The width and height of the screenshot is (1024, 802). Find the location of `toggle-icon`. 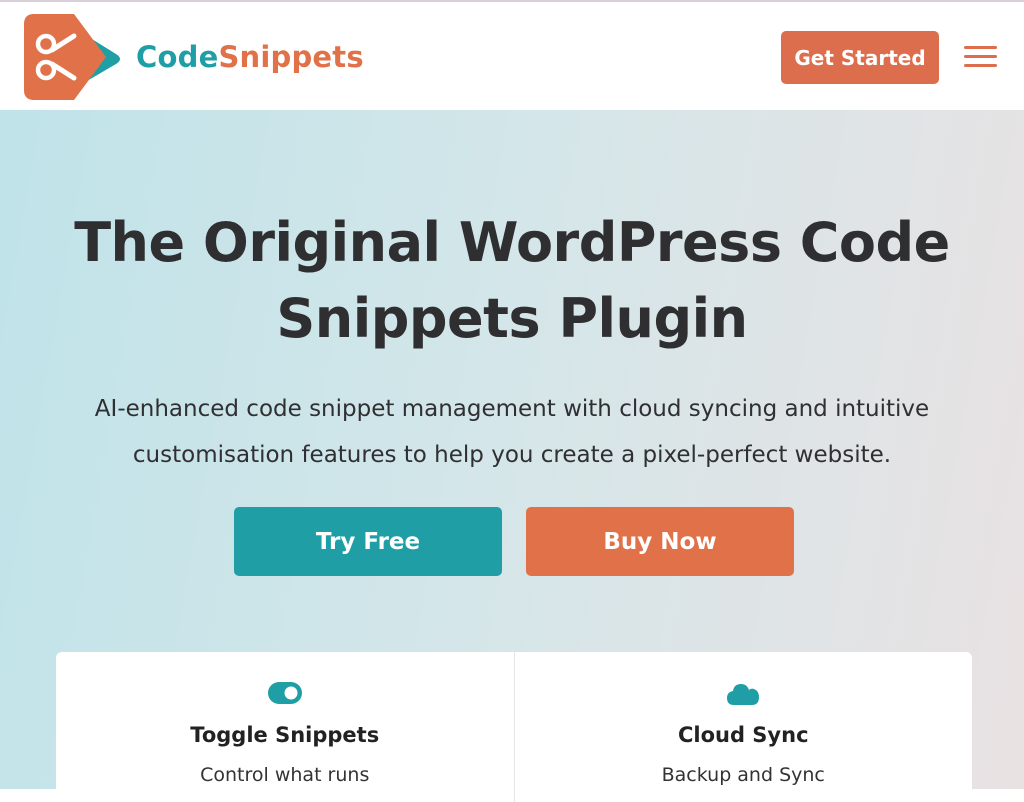

toggle-icon is located at coordinates (284, 695).